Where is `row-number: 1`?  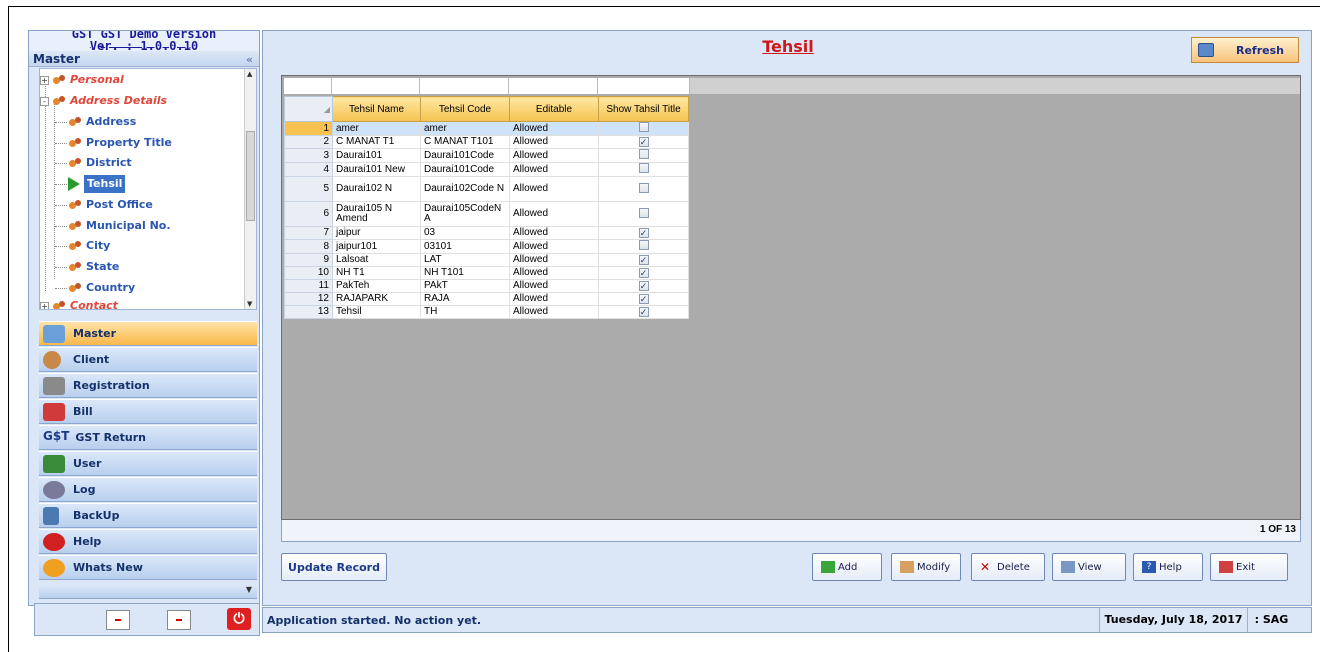
row-number: 1 is located at coordinates (308, 128).